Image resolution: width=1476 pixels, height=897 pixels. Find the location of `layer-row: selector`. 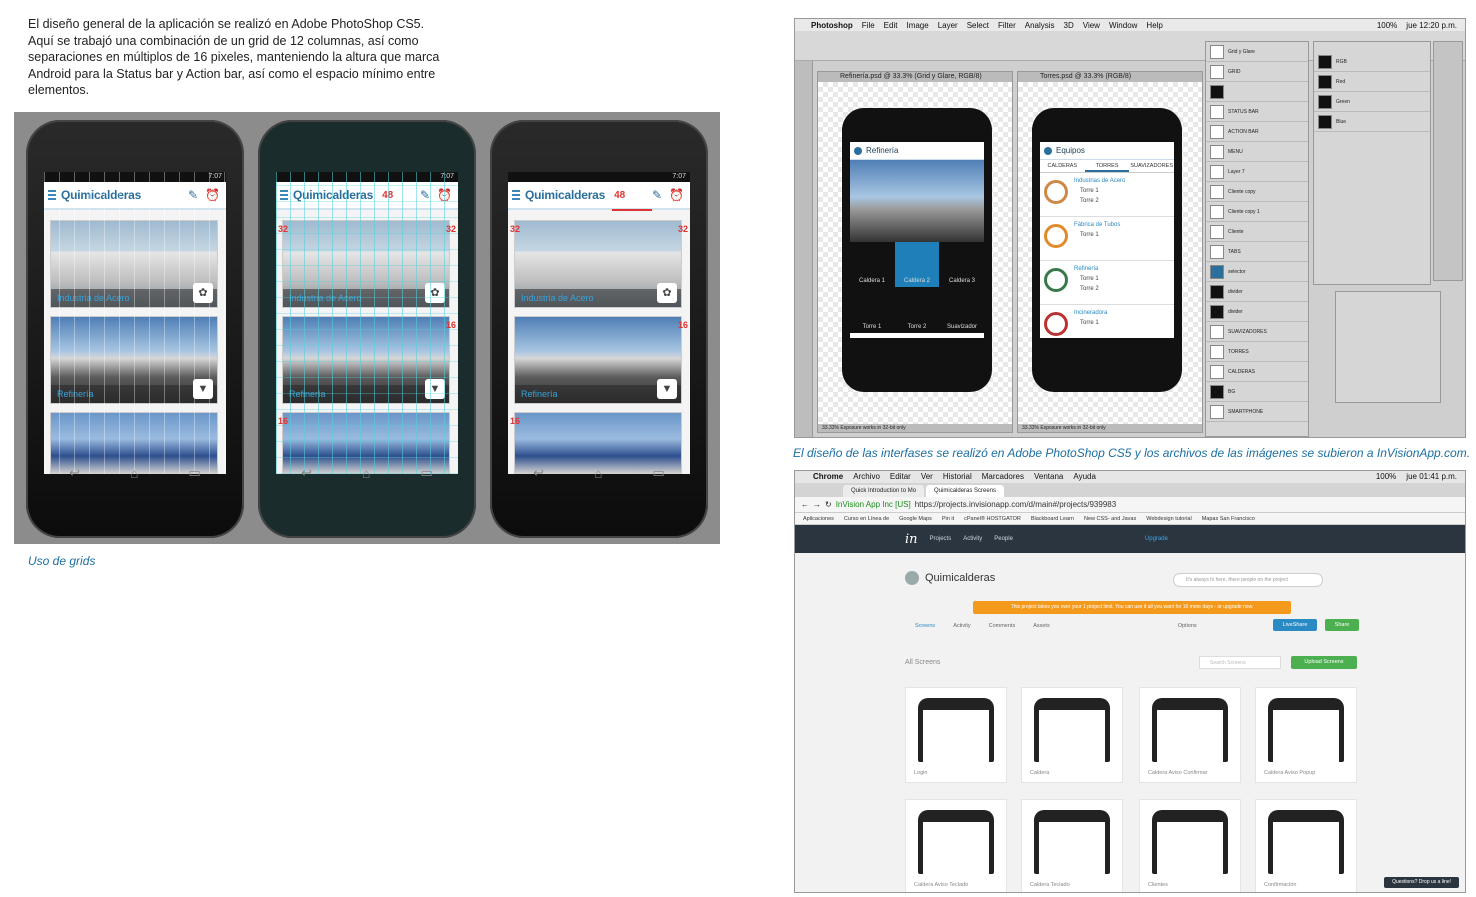

layer-row: selector is located at coordinates (1257, 272).